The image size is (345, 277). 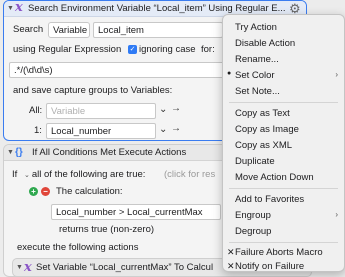 What do you see at coordinates (67, 49) in the screenshot?
I see `using-regex-label: using Regular Expression` at bounding box center [67, 49].